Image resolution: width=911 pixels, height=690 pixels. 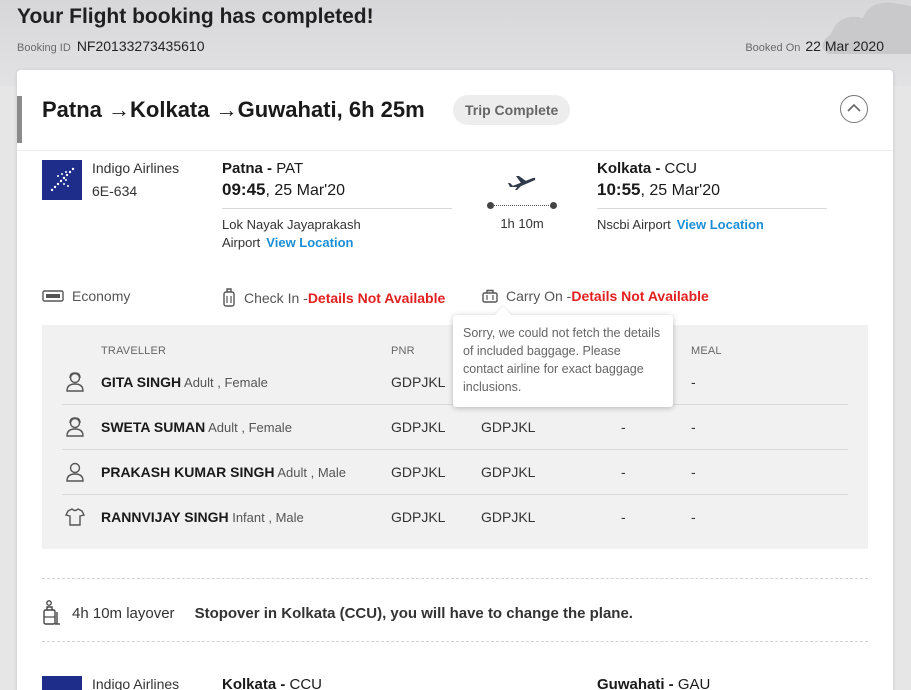 What do you see at coordinates (75, 474) in the screenshot?
I see `adult-male-icon` at bounding box center [75, 474].